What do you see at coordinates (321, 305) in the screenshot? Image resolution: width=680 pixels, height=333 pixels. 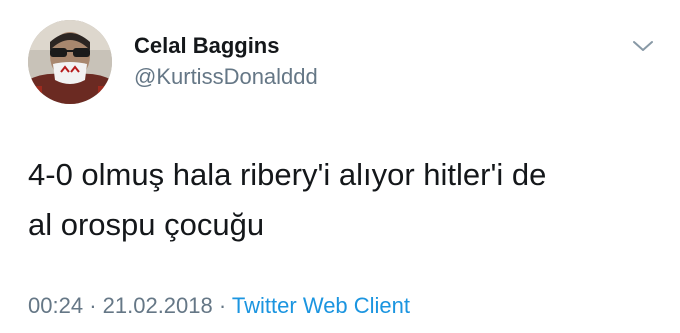 I see `tweet-source-link: Twitter Web Client` at bounding box center [321, 305].